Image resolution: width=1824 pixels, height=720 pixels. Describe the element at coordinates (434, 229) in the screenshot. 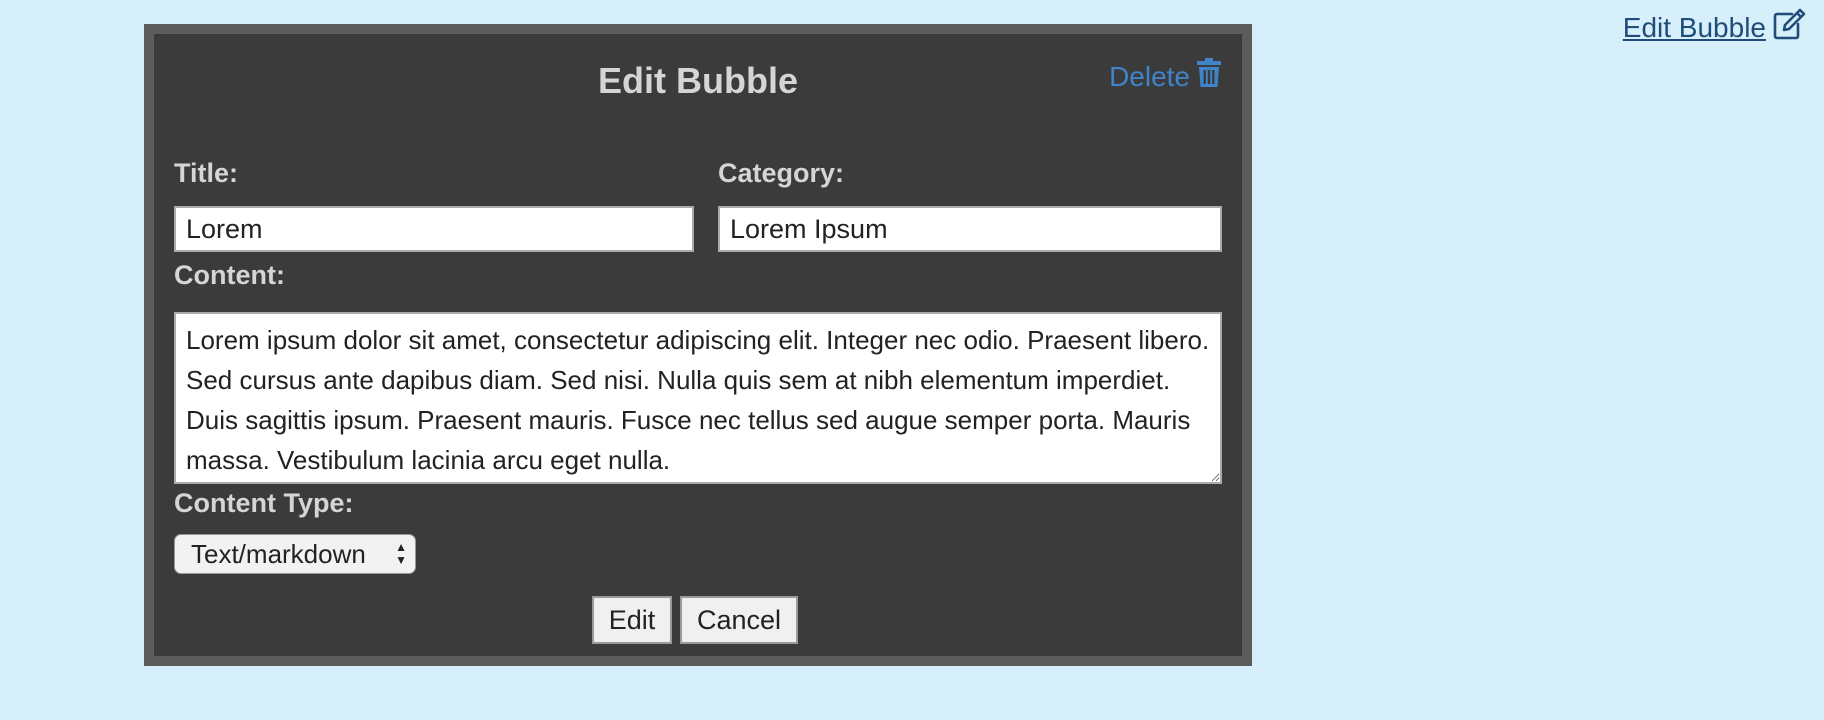

I see `title-input` at that location.